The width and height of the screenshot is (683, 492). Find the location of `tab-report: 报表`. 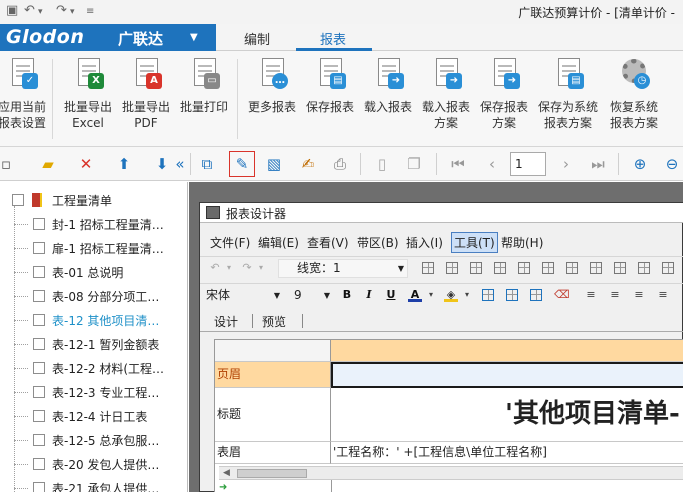

tab-report: 报表 is located at coordinates (333, 38).